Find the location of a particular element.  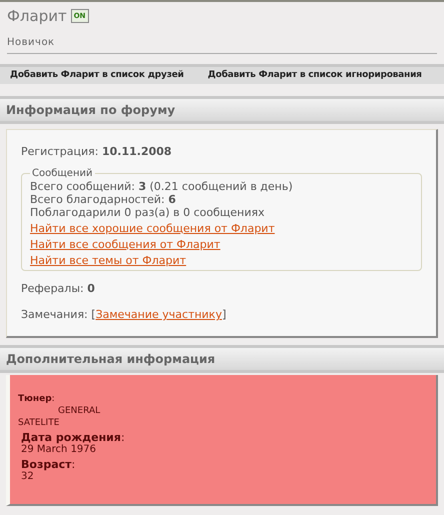

referrals-text: Рефералы: 0 is located at coordinates (58, 288).